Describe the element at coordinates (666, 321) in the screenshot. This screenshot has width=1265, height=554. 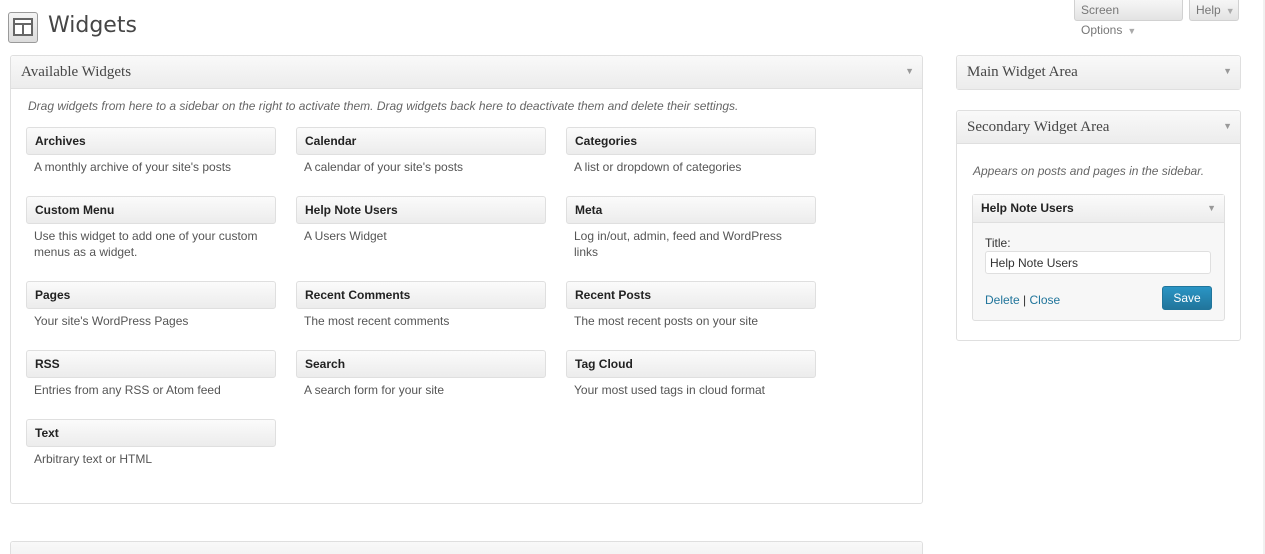
I see `widget-description: The most recent posts on your site` at that location.